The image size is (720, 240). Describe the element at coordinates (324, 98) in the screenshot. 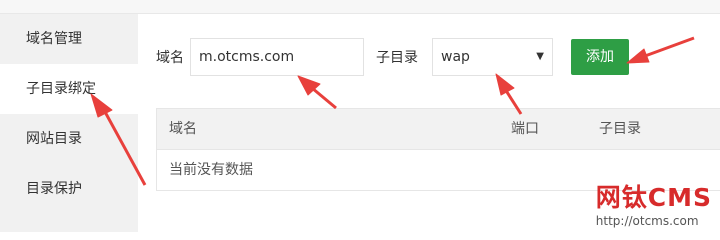

I see `annotation-arrow-domain` at that location.